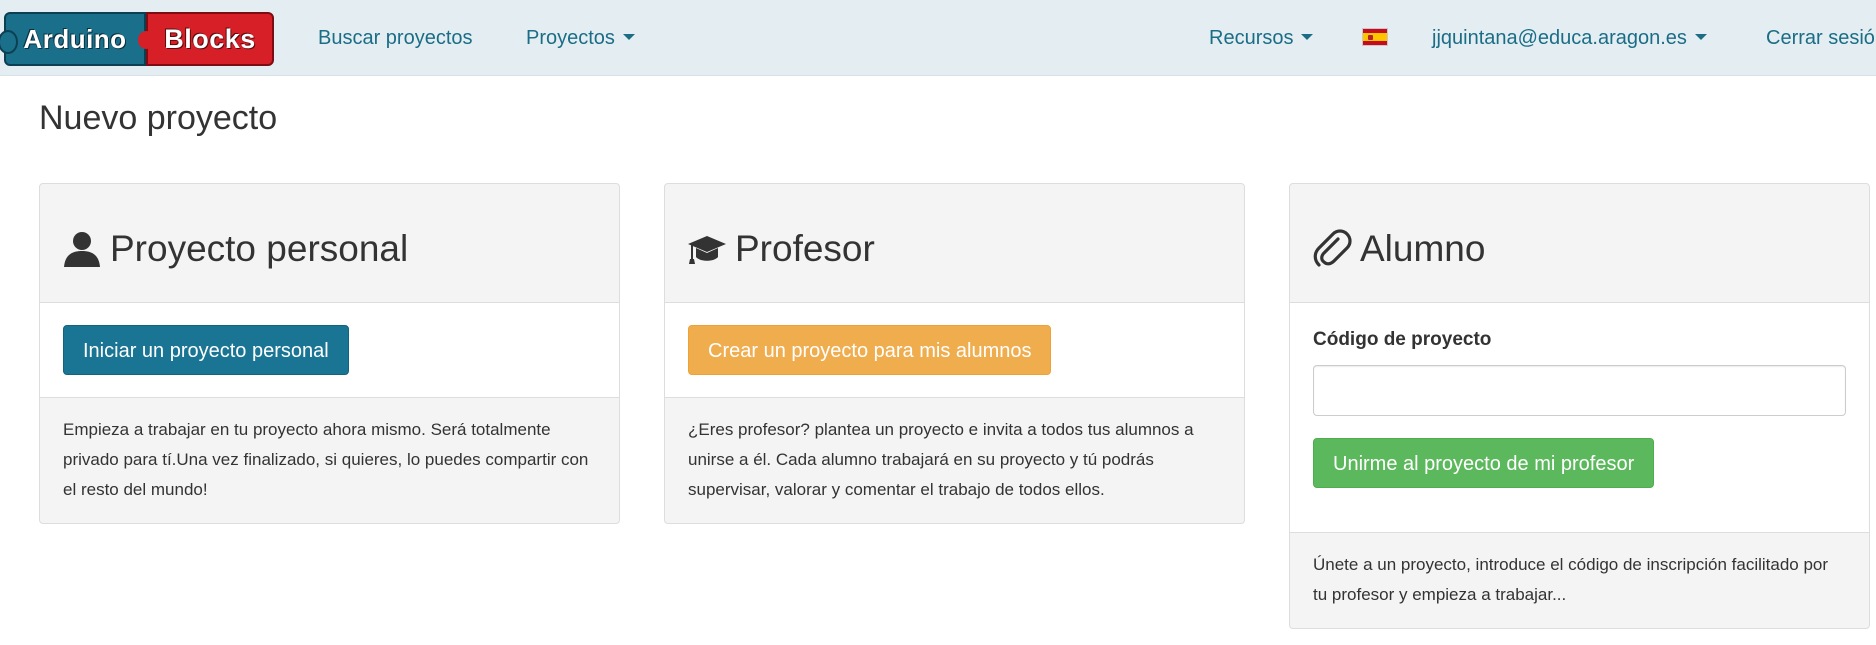 The image size is (1876, 645). I want to click on nav-recursos-label: Recursos, so click(1251, 38).